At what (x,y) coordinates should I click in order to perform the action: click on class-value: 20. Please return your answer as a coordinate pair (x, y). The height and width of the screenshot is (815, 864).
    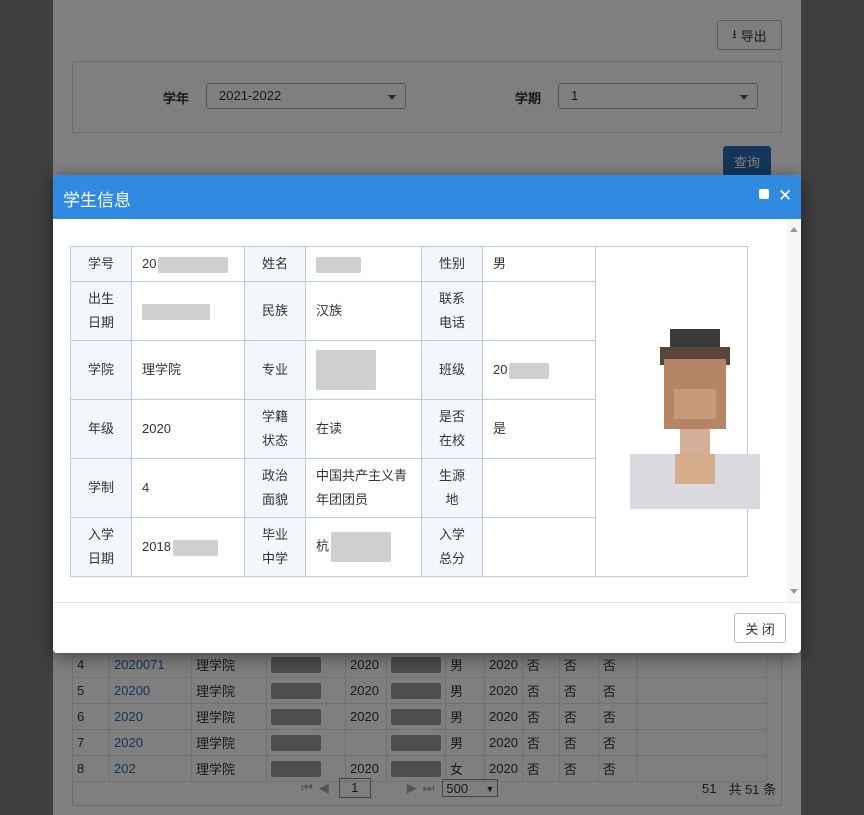
    Looking at the image, I should click on (539, 370).